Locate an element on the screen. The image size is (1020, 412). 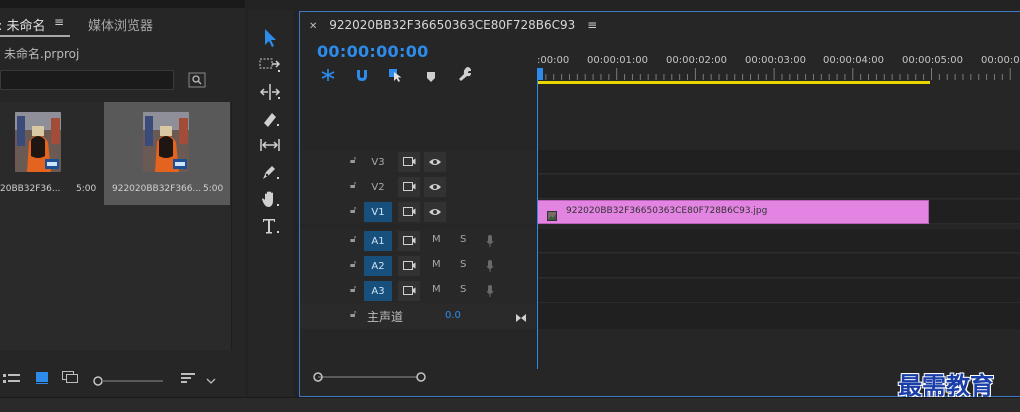
tab-project-label: 未命名 is located at coordinates (26, 26).